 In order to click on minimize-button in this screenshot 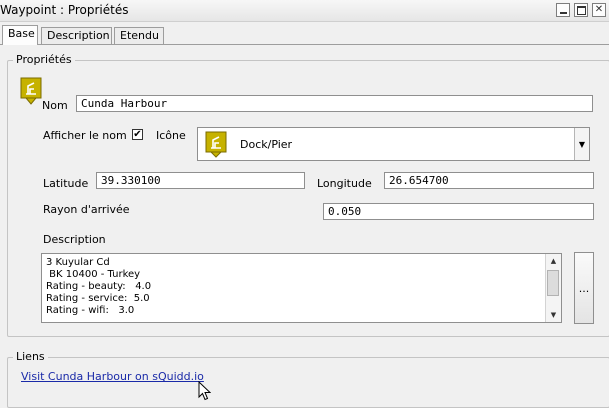, I will do `click(563, 10)`.